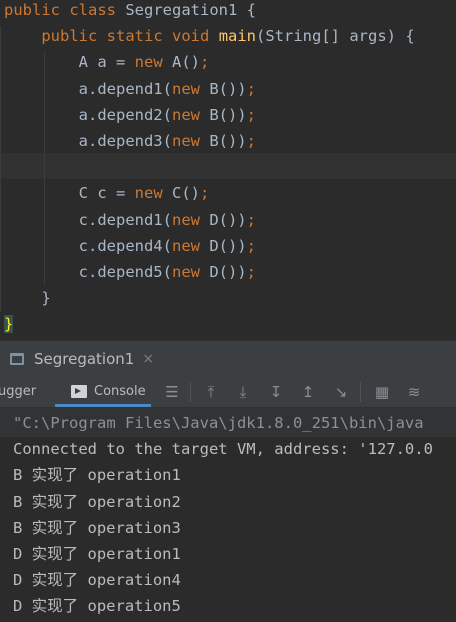 This screenshot has width=456, height=622. What do you see at coordinates (79, 391) in the screenshot?
I see `console-icon` at bounding box center [79, 391].